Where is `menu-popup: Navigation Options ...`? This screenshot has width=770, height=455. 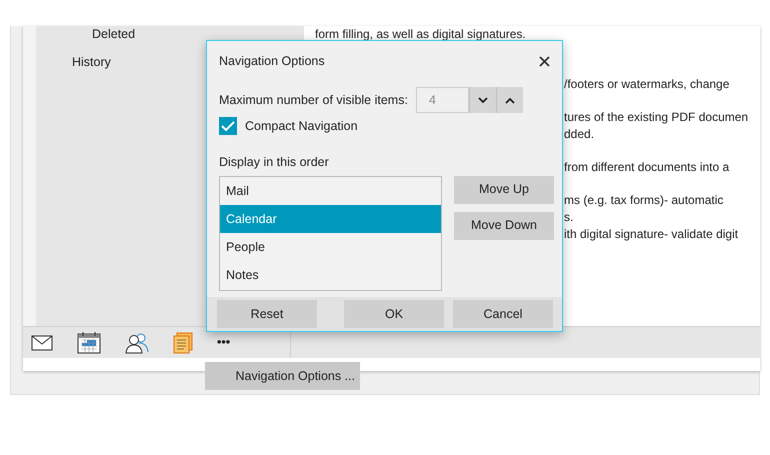 menu-popup: Navigation Options ... is located at coordinates (282, 376).